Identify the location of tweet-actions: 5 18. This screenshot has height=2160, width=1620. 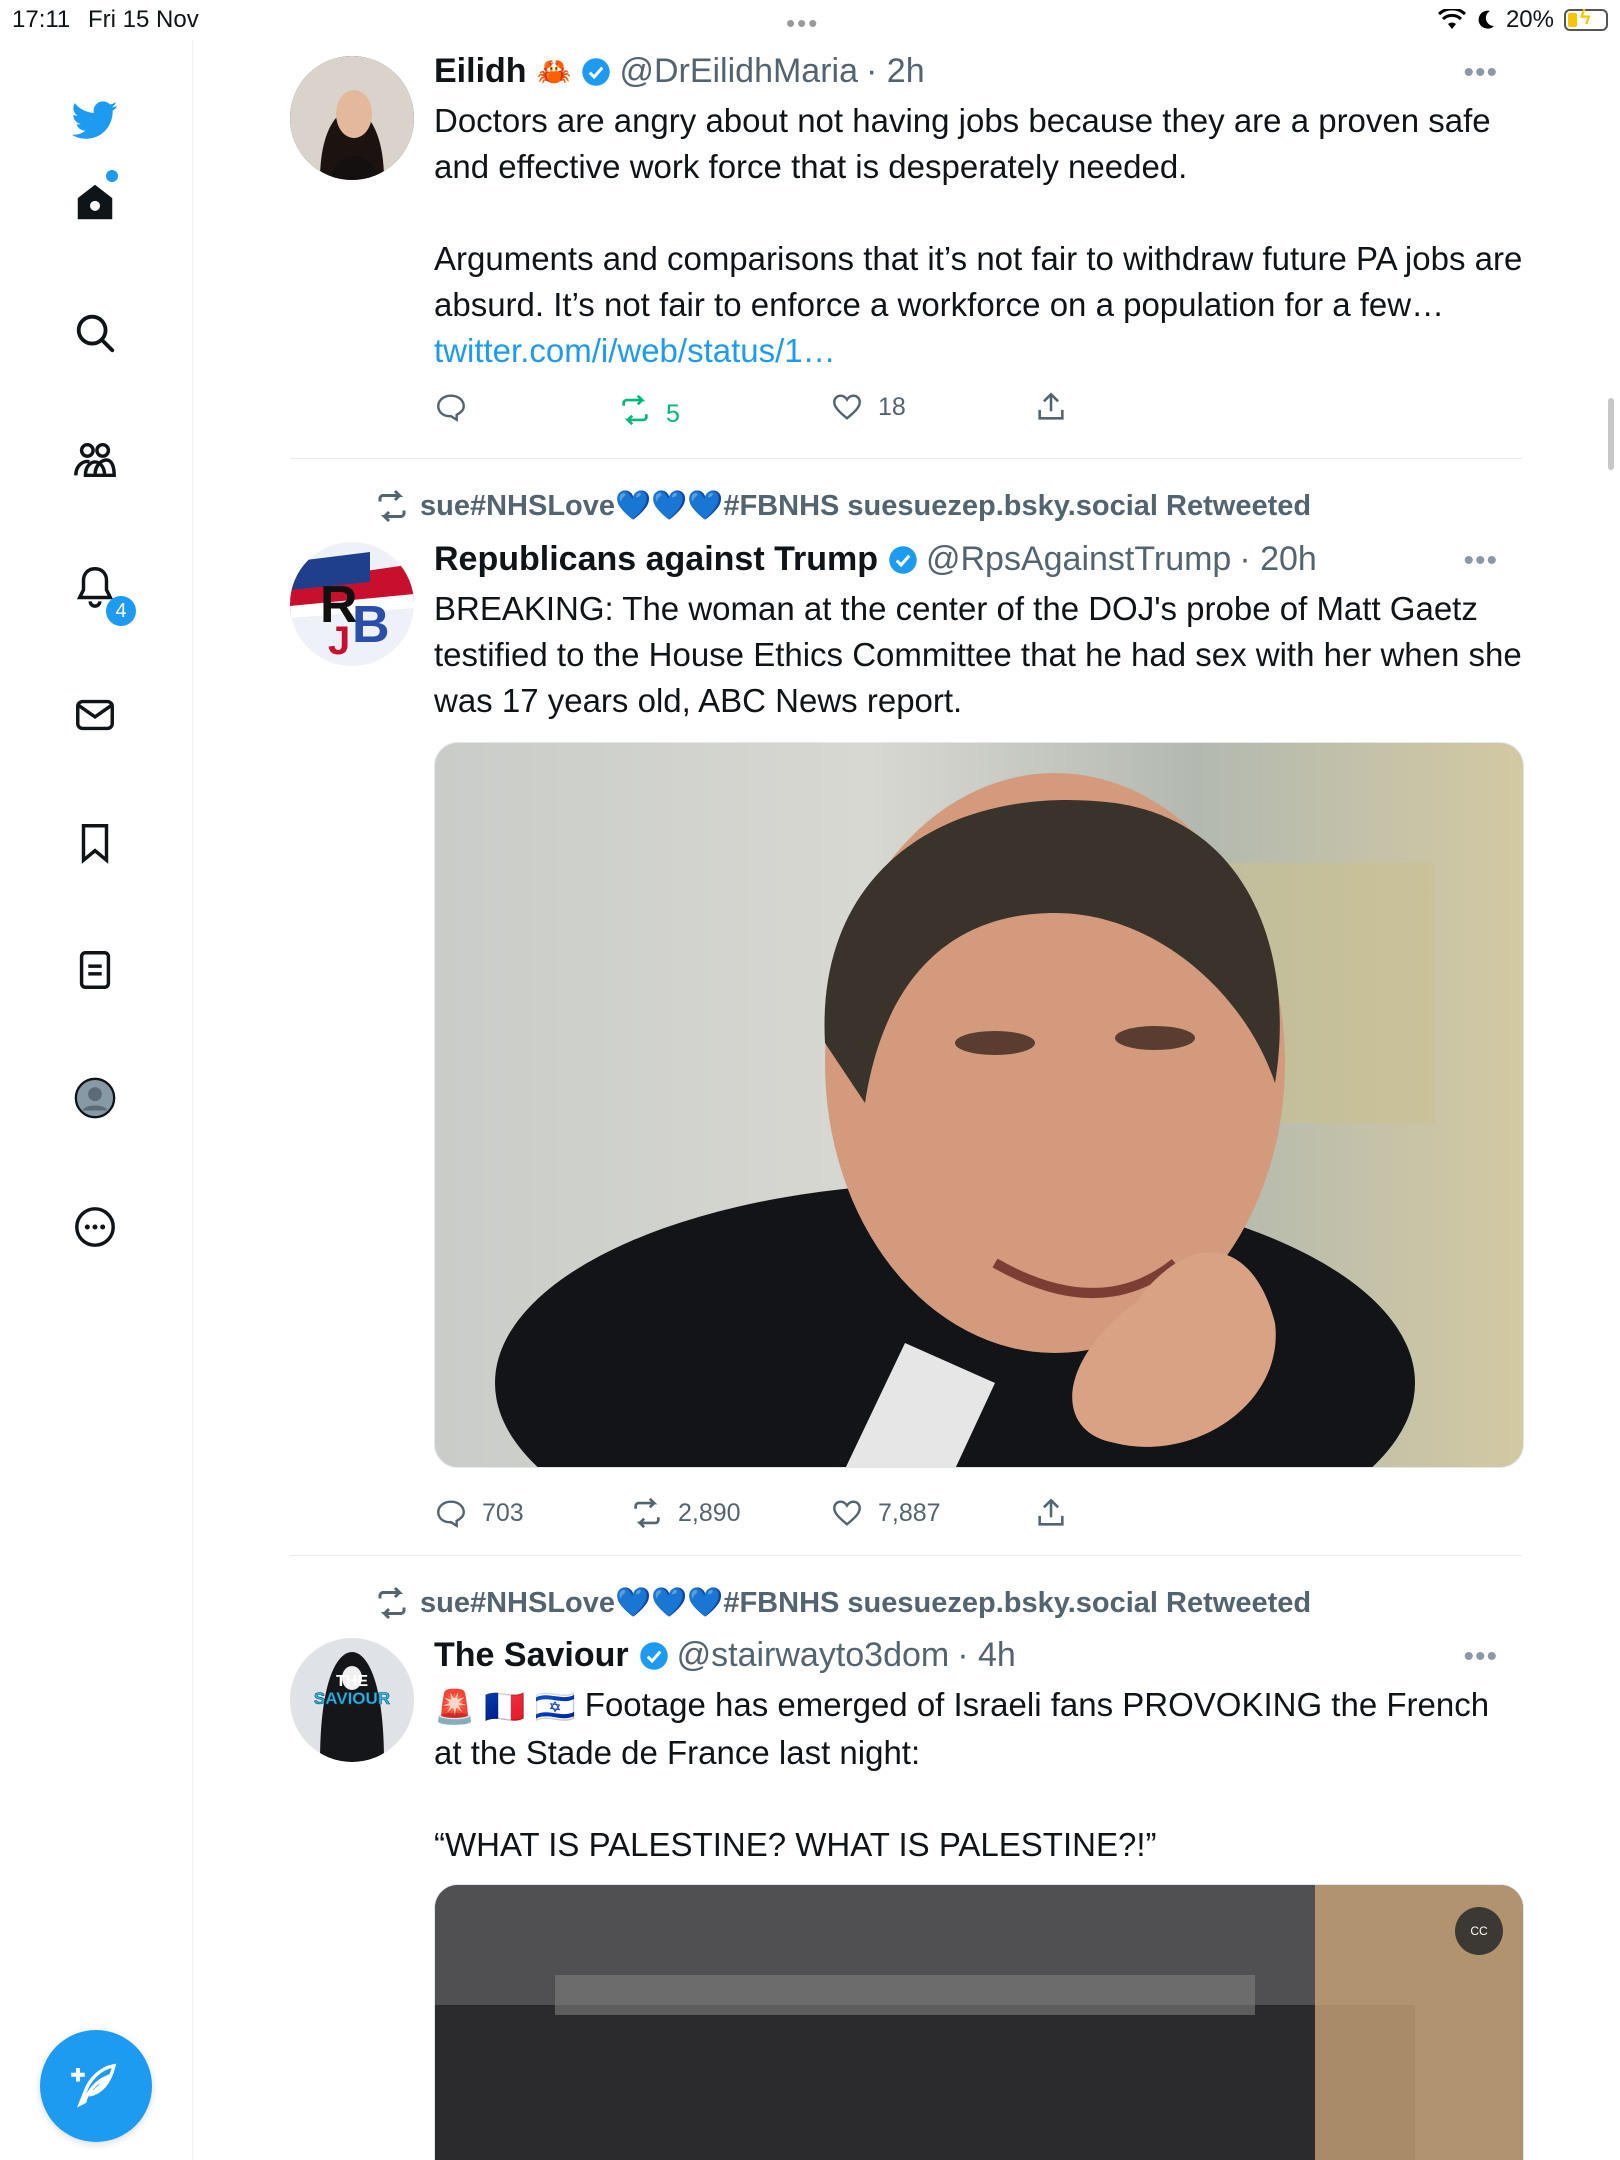
(784, 410).